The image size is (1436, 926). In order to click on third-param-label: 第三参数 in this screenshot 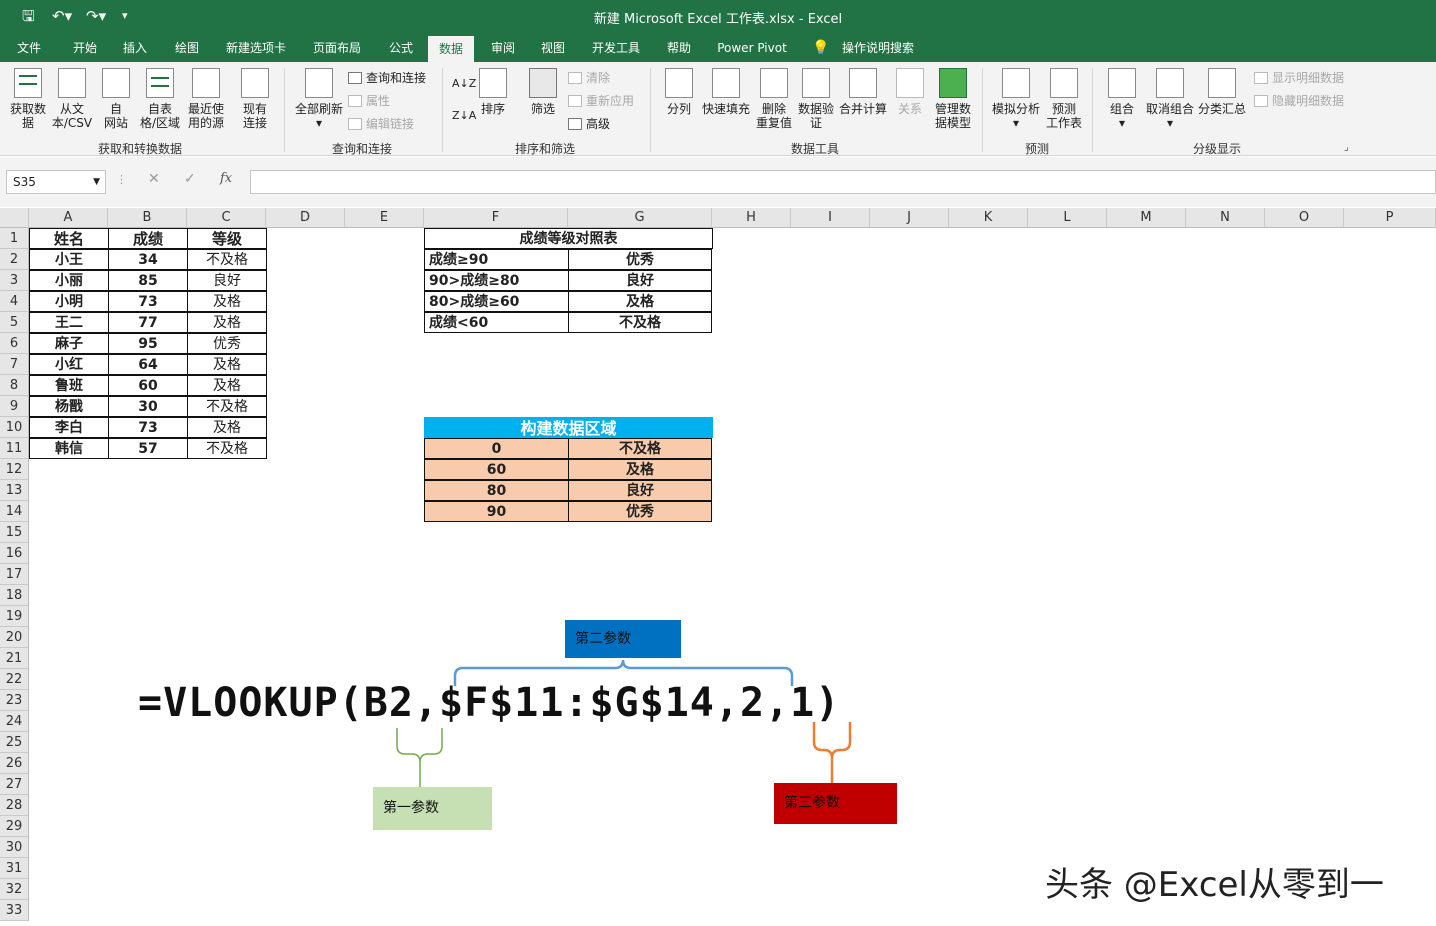, I will do `click(835, 803)`.